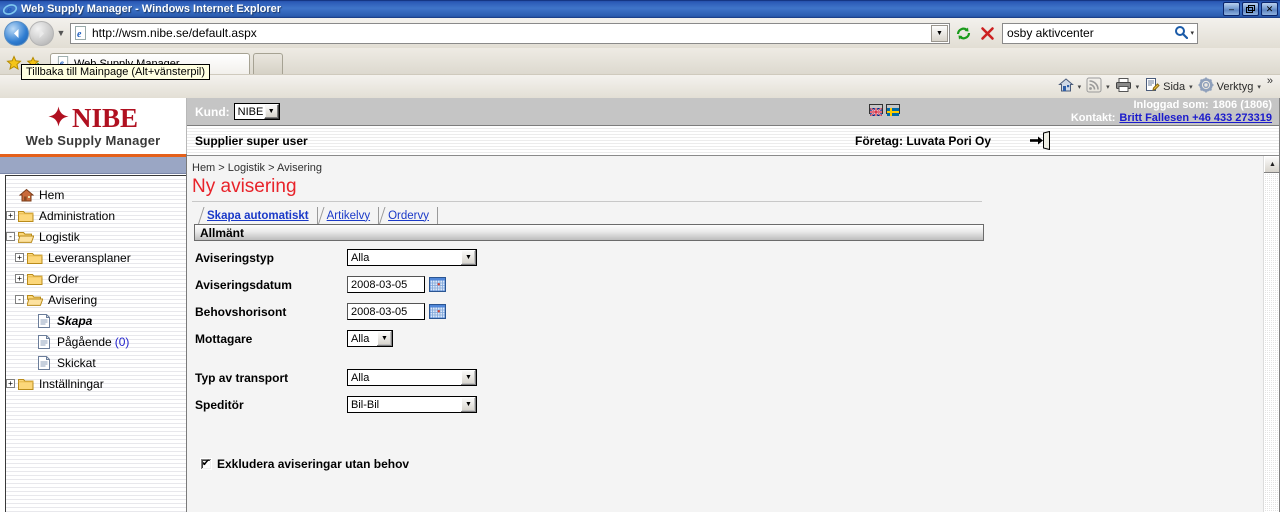 Image resolution: width=1280 pixels, height=512 pixels. I want to click on search-box: osby aktivcenter ▾, so click(1100, 33).